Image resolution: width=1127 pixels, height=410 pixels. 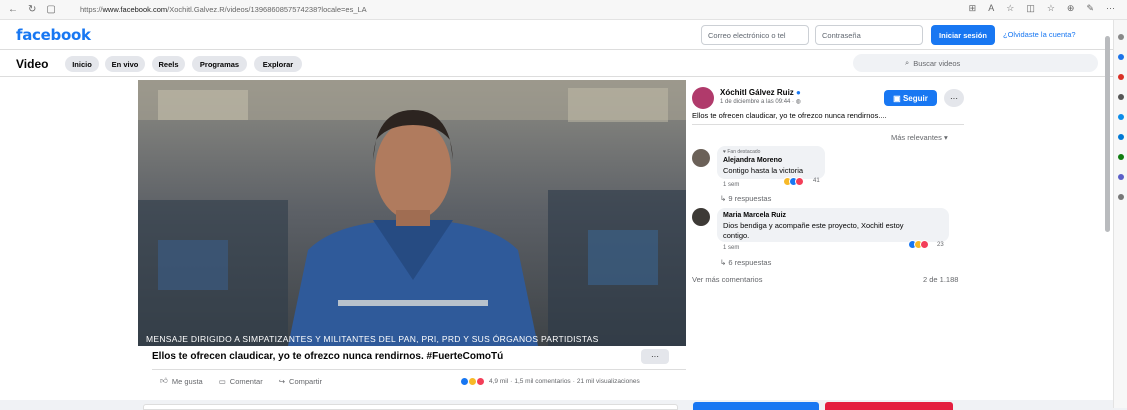 What do you see at coordinates (869, 35) in the screenshot?
I see `password-field: Contraseña` at bounding box center [869, 35].